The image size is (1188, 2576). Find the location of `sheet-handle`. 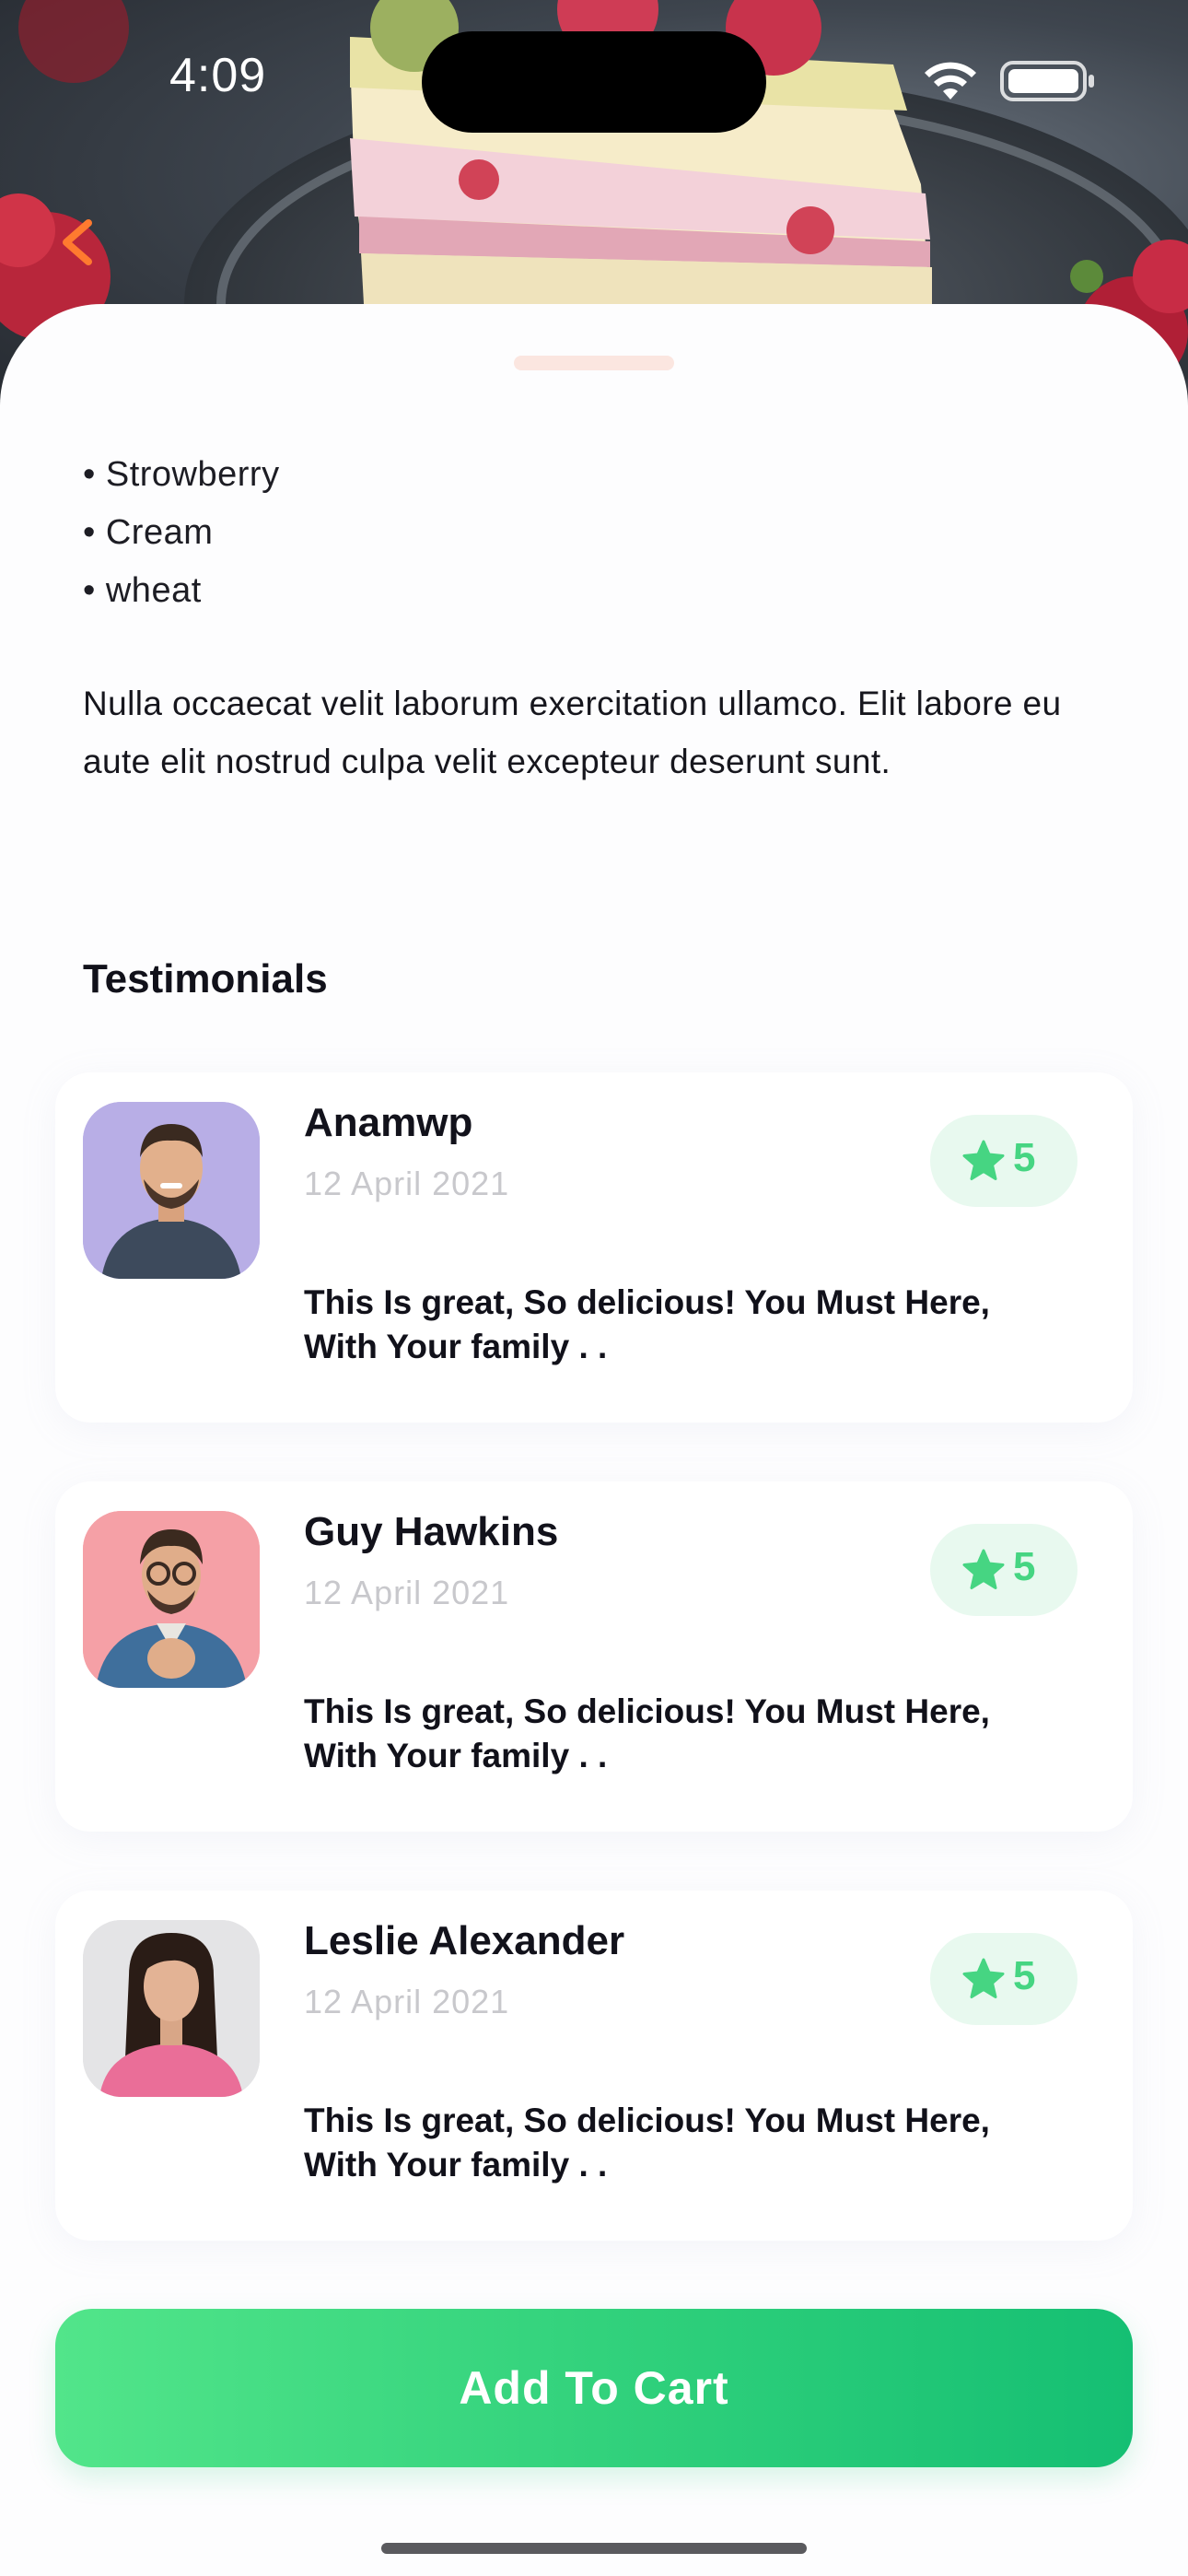

sheet-handle is located at coordinates (594, 363).